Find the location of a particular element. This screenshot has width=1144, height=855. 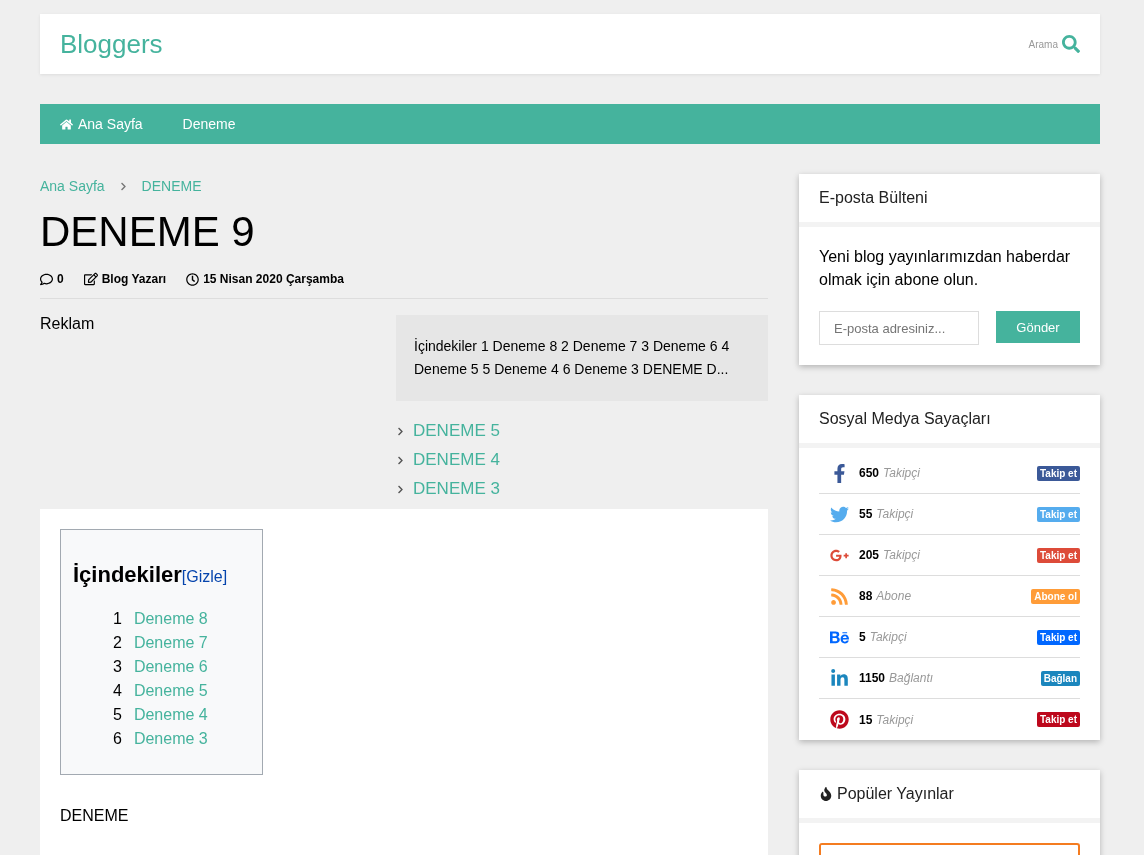

follow-button: Bağlan is located at coordinates (1060, 678).